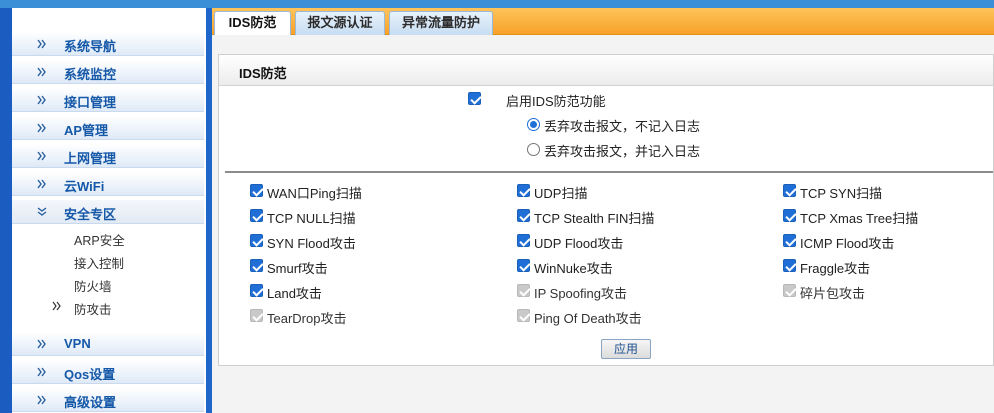  I want to click on double-chevron-down-icon, so click(42, 211).